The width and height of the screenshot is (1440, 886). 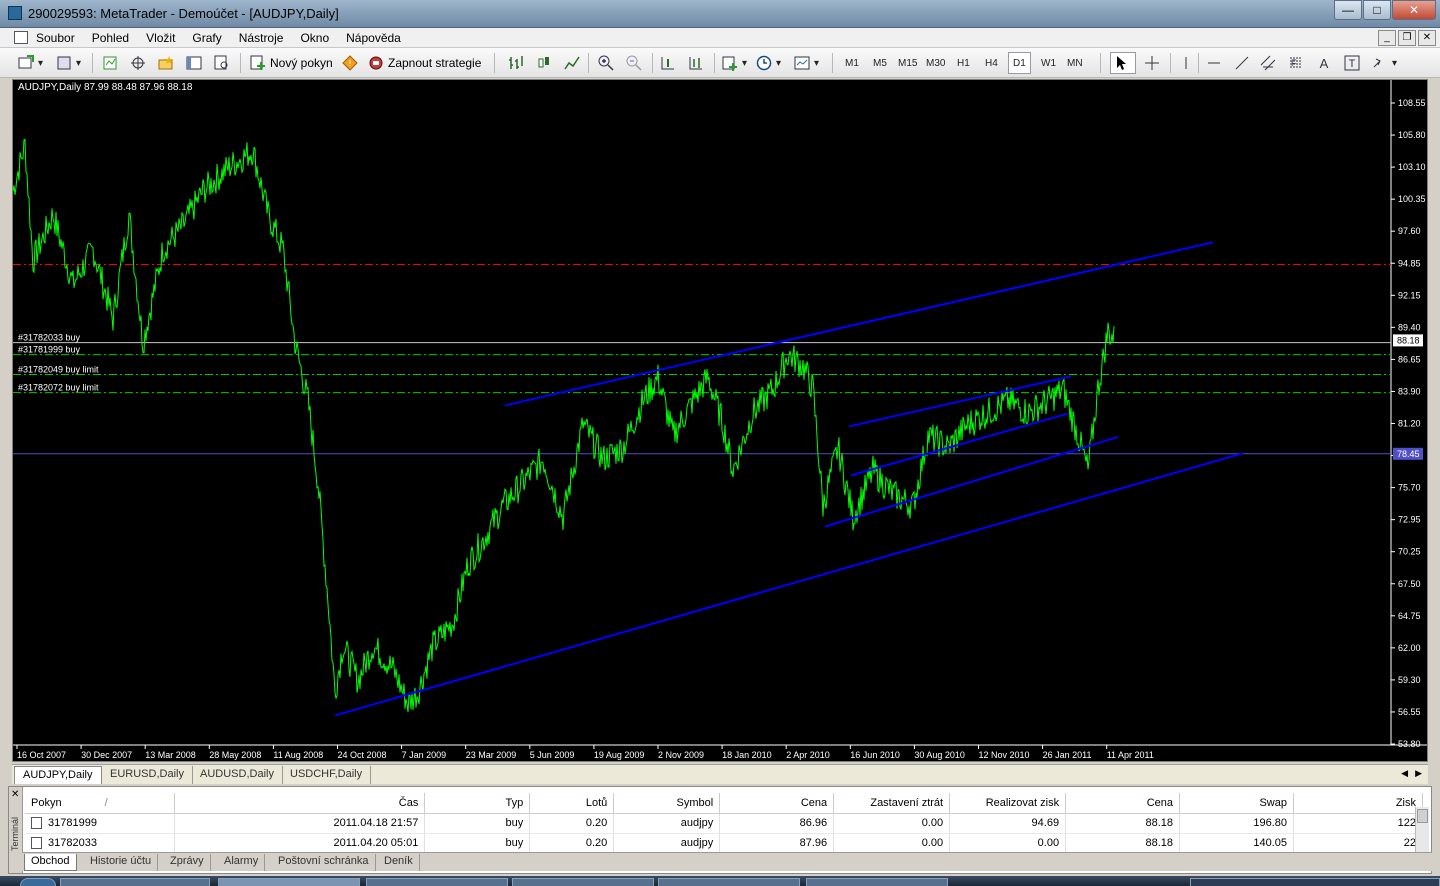 What do you see at coordinates (1377, 10) in the screenshot?
I see `maximize-button: □` at bounding box center [1377, 10].